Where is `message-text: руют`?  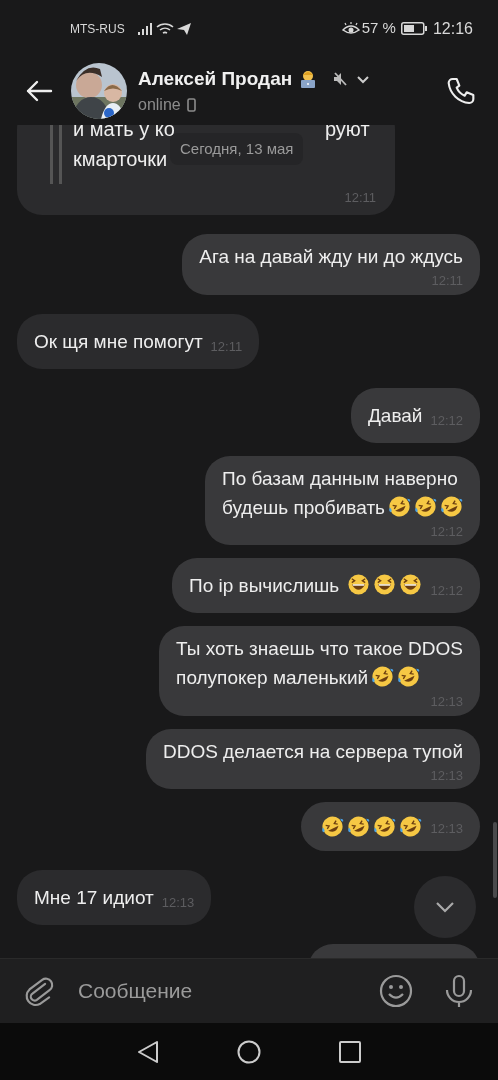
message-text: руют is located at coordinates (347, 133).